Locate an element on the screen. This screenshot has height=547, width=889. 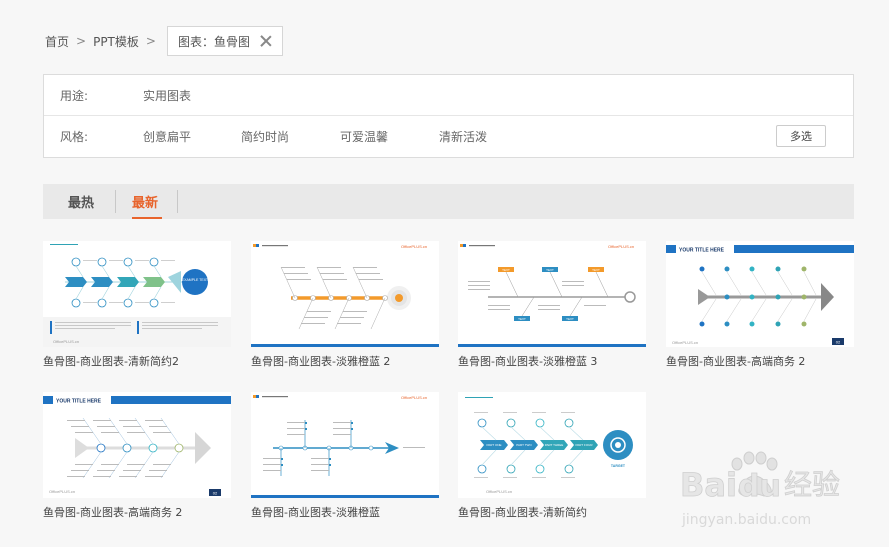
usage-option-practical-charts: 实用图表 is located at coordinates (167, 95).